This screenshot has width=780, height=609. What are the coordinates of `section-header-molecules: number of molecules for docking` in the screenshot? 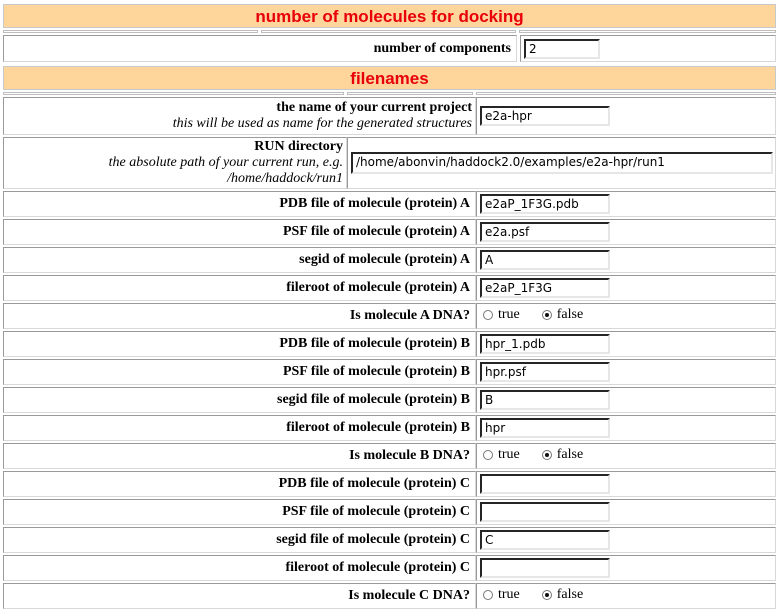 It's located at (389, 16).